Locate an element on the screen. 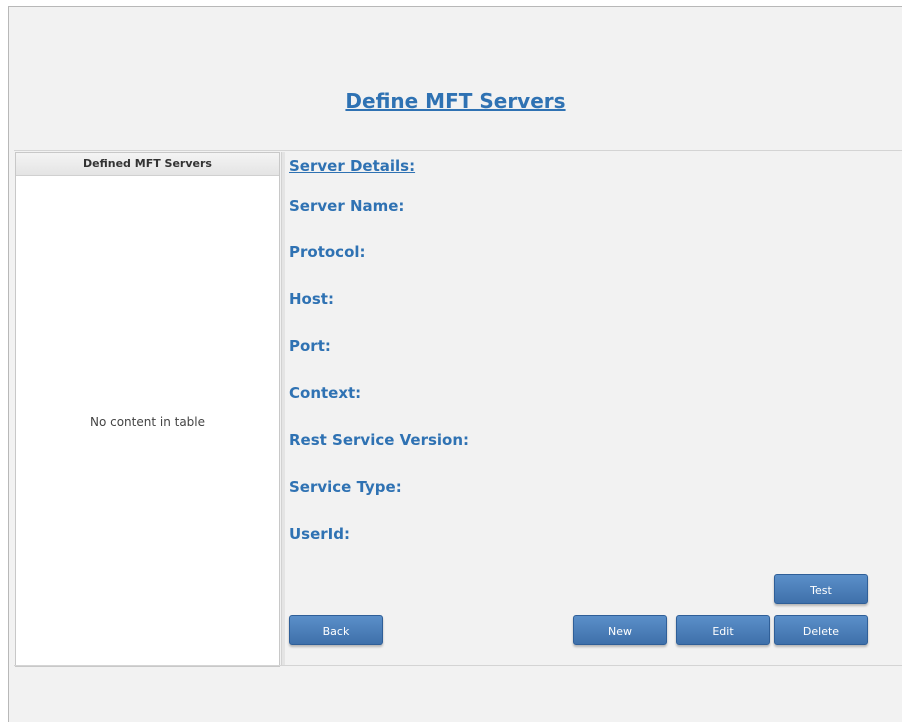  server-name-label: Server Name: is located at coordinates (347, 206).